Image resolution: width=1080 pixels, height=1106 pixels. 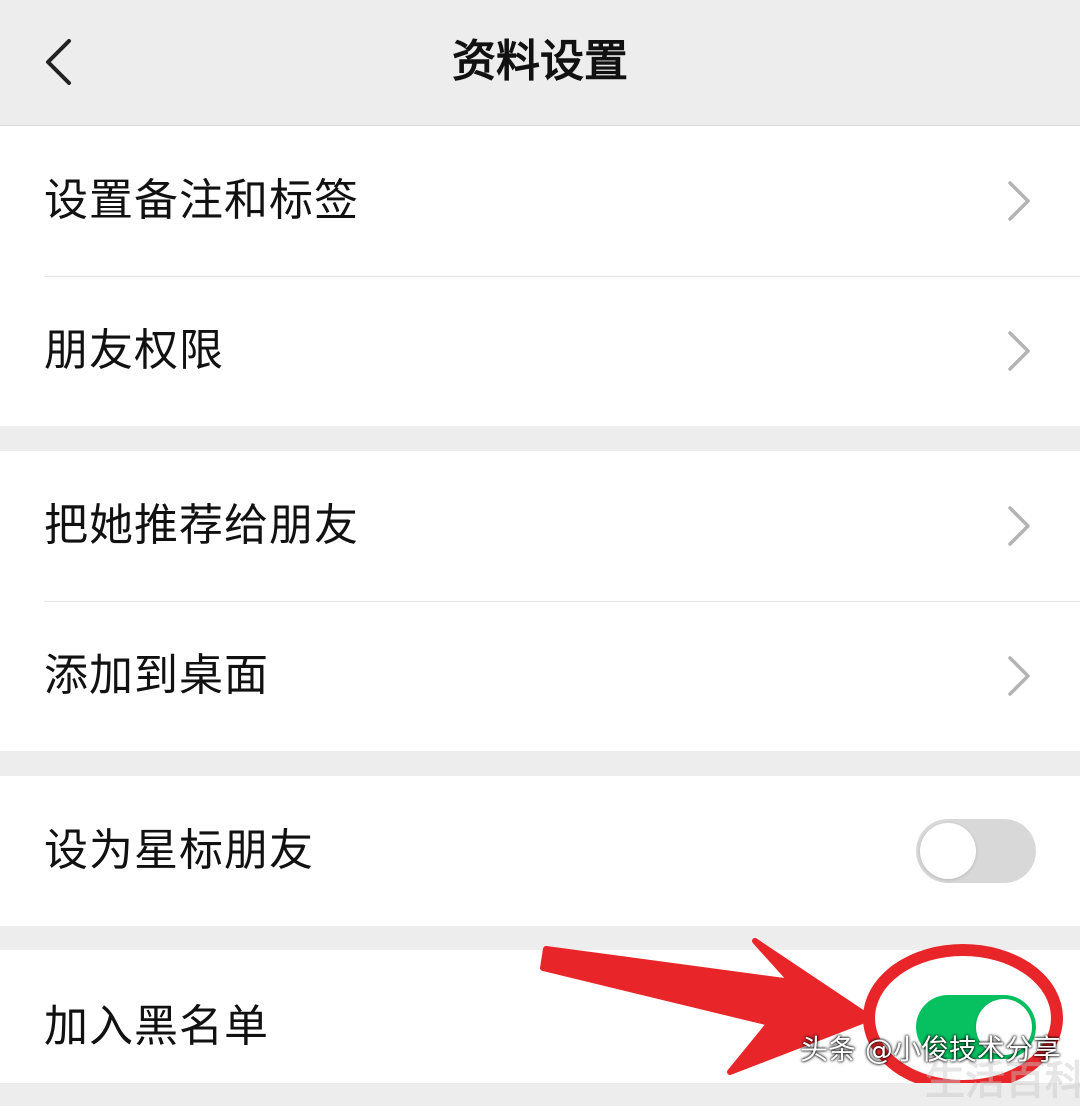 I want to click on star-friend-toggle, so click(x=976, y=851).